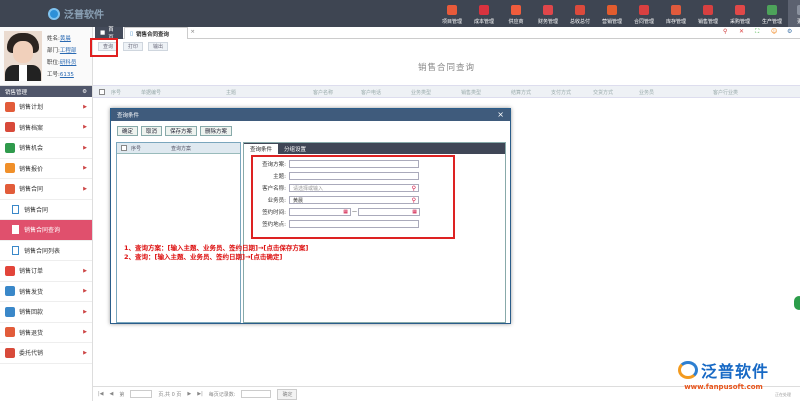  I want to click on expand-icon: ⛶, so click(759, 32).